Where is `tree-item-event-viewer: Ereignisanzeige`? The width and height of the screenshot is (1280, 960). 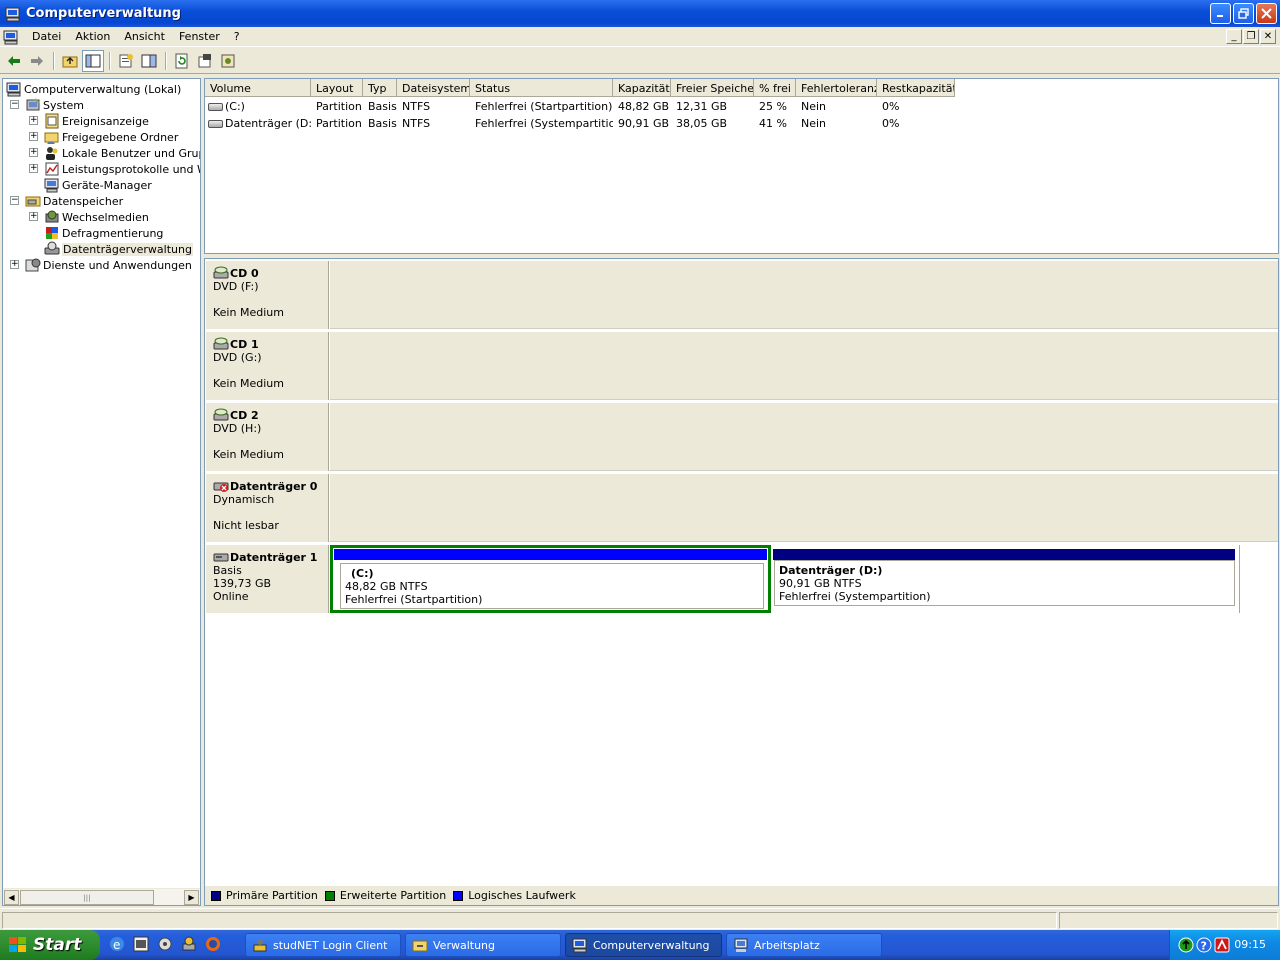
tree-item-event-viewer: Ereignisanzeige is located at coordinates (96, 121).